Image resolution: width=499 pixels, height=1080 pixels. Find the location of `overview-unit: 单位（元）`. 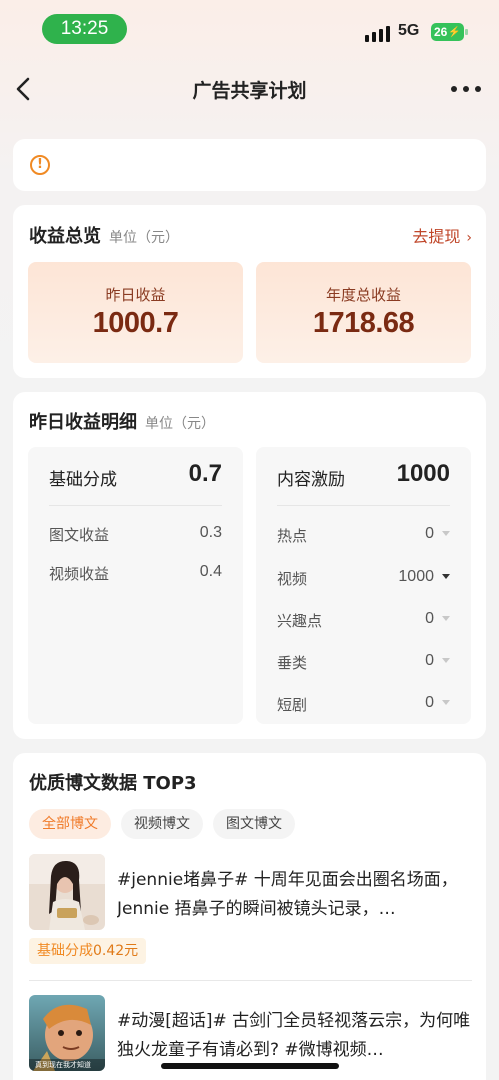

overview-unit: 单位（元） is located at coordinates (144, 238).